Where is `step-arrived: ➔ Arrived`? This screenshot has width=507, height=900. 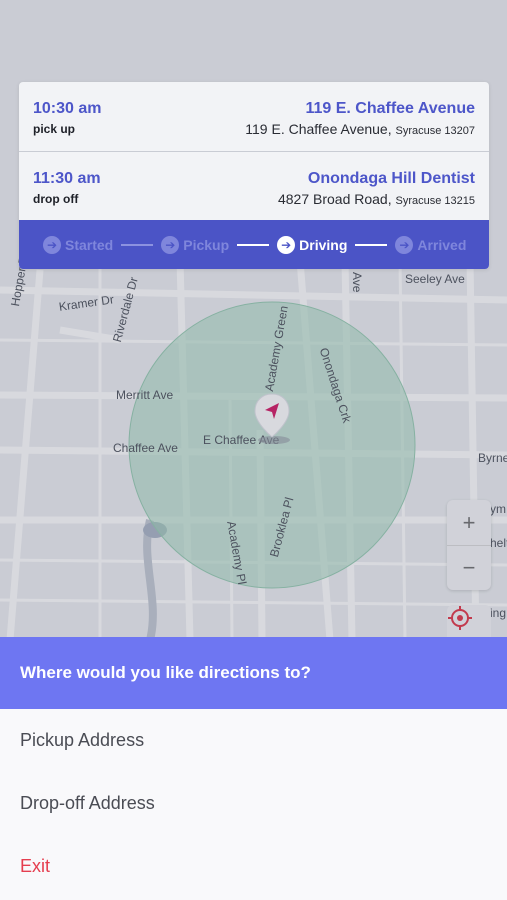 step-arrived: ➔ Arrived is located at coordinates (431, 244).